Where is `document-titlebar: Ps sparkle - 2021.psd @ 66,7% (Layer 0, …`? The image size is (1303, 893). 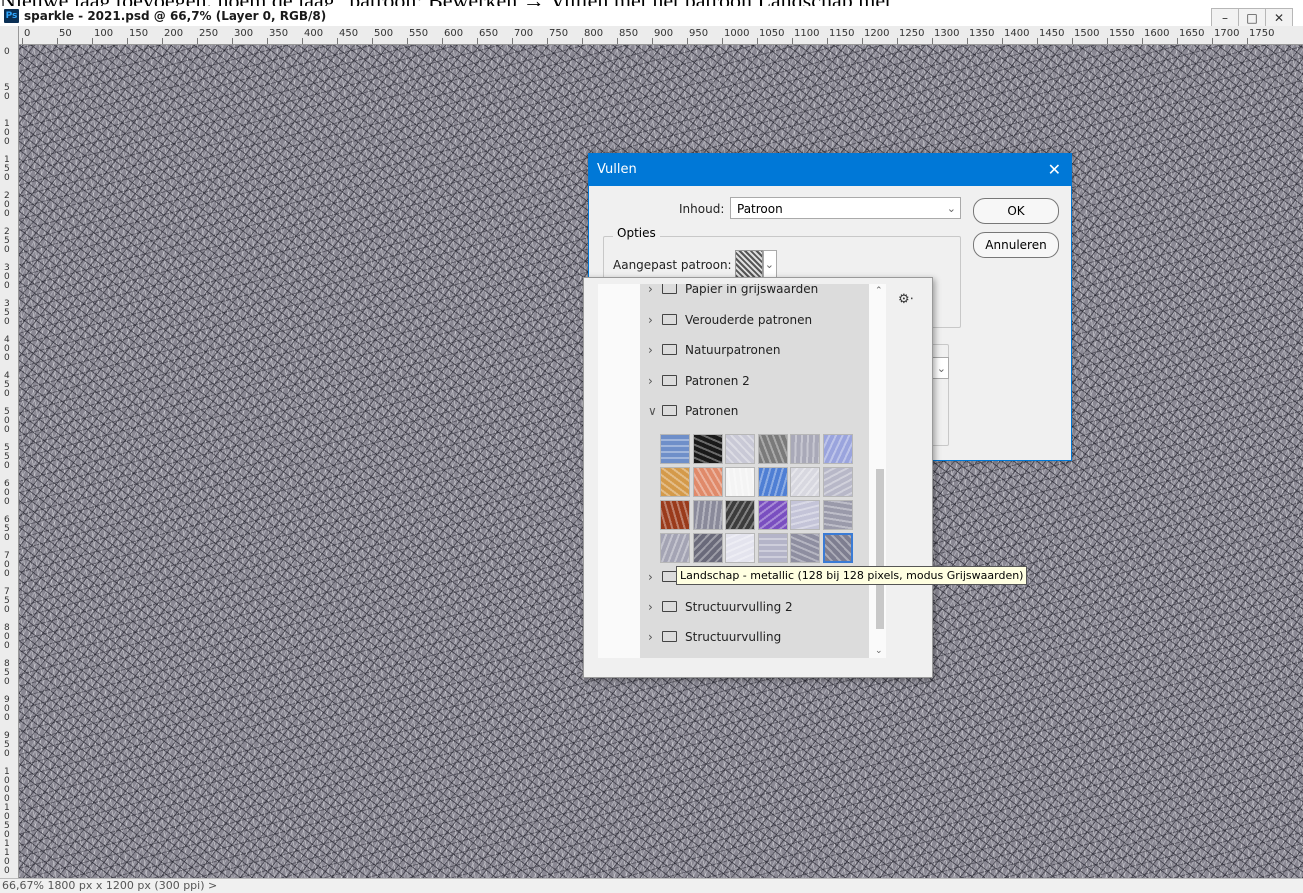 document-titlebar: Ps sparkle - 2021.psd @ 66,7% (Layer 0, … is located at coordinates (651, 17).